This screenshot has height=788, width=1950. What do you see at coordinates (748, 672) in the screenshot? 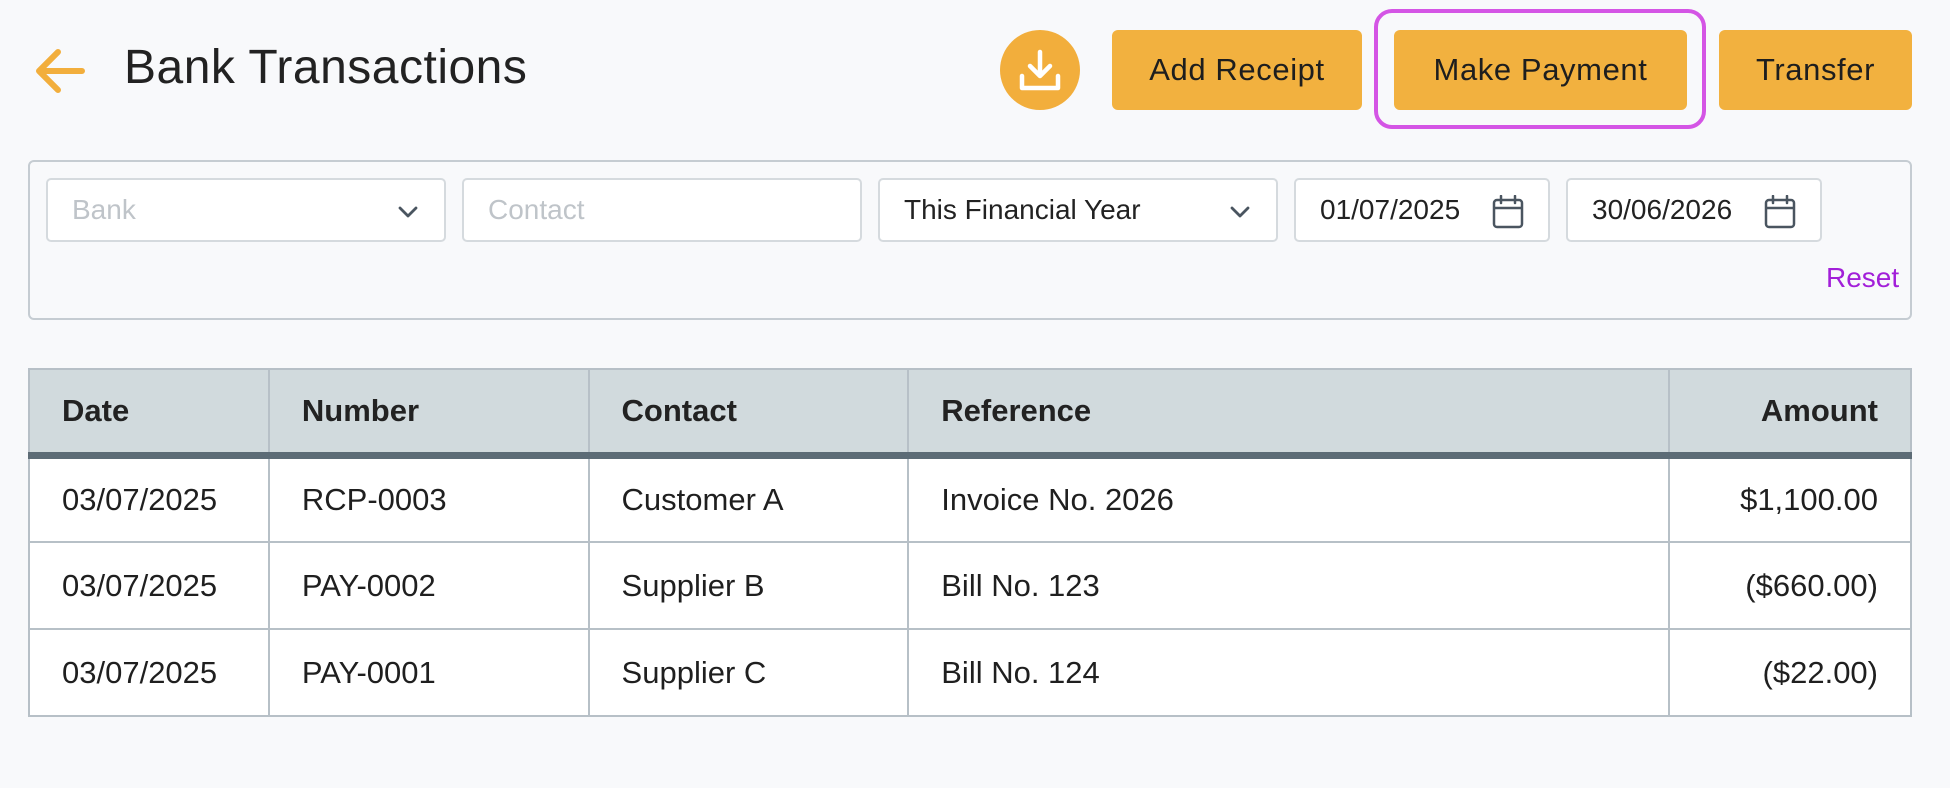
I see `cell-contact: Supplier C` at bounding box center [748, 672].